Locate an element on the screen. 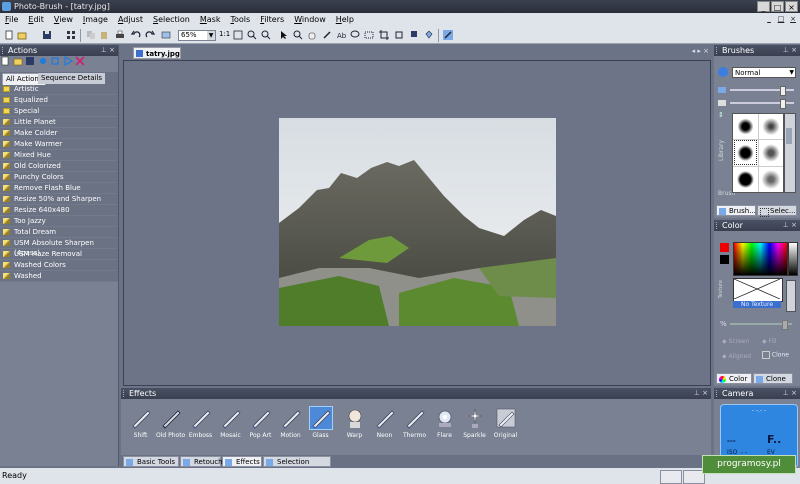 The image size is (800, 484). doc-restore-button: □ is located at coordinates (781, 19).